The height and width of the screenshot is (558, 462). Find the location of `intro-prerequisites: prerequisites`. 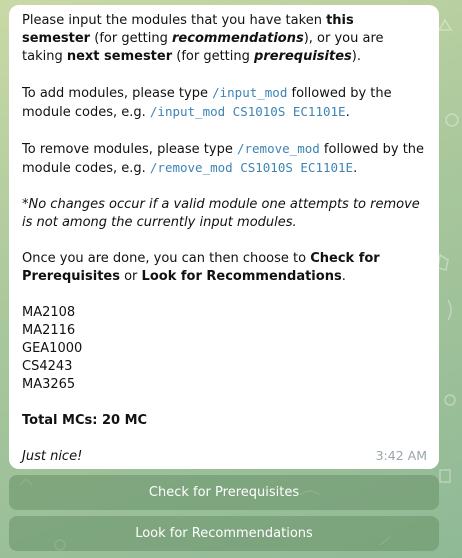

intro-prerequisites: prerequisites is located at coordinates (303, 56).